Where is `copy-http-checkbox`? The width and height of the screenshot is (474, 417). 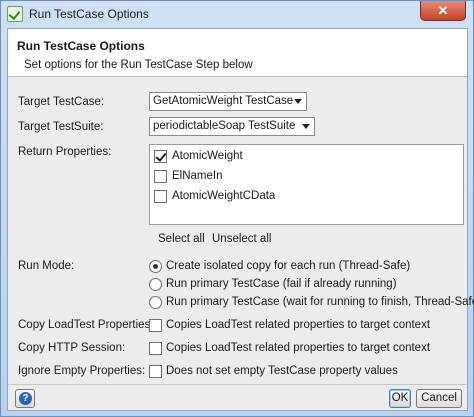
copy-http-checkbox is located at coordinates (155, 348).